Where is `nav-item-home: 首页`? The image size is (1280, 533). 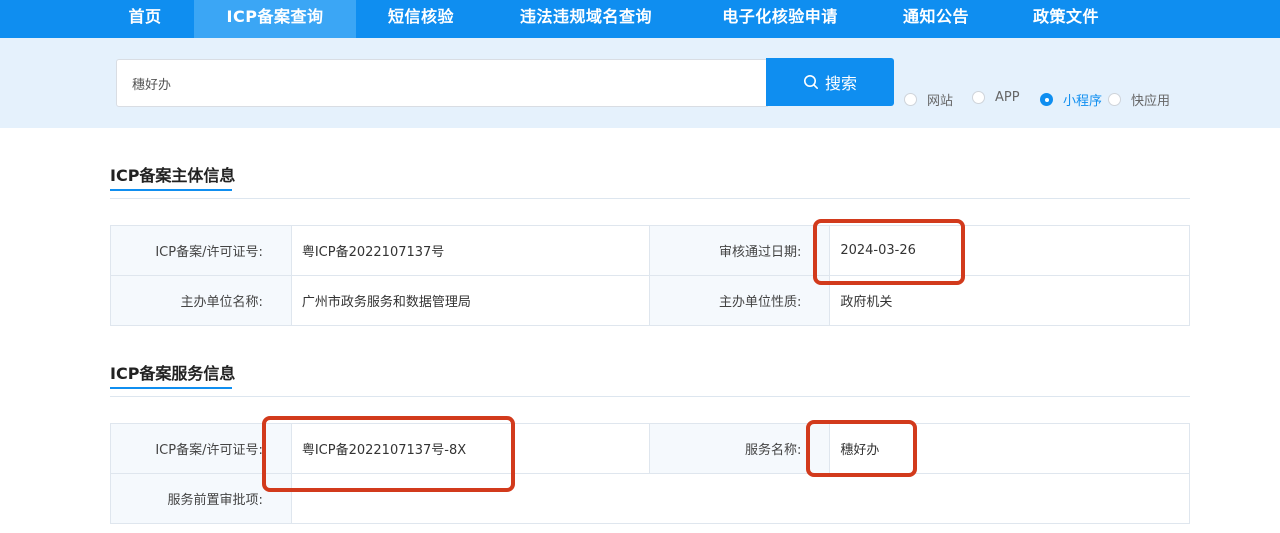 nav-item-home: 首页 is located at coordinates (145, 19).